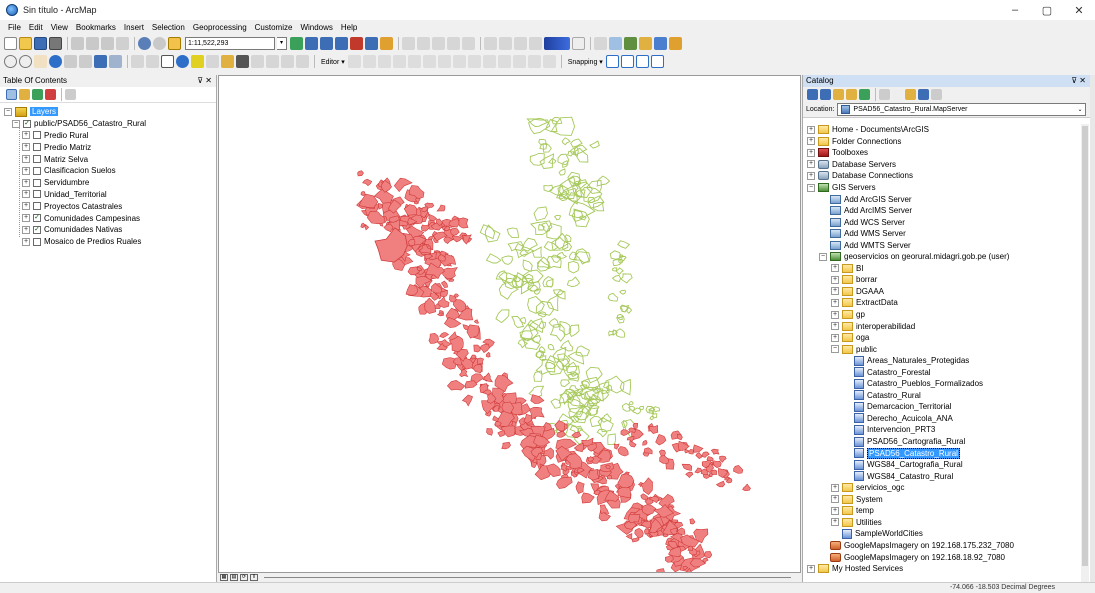 The image size is (1095, 593). I want to click on layer-row: + Clasificacion Suelos, so click(108, 171).